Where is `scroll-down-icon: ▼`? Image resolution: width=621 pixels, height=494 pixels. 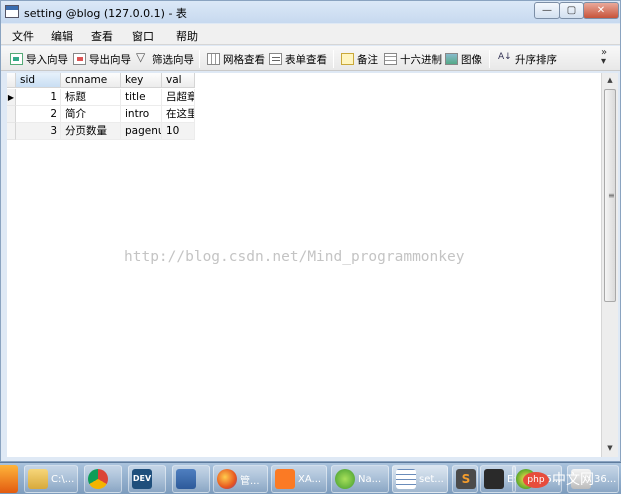 scroll-down-icon: ▼ is located at coordinates (610, 448).